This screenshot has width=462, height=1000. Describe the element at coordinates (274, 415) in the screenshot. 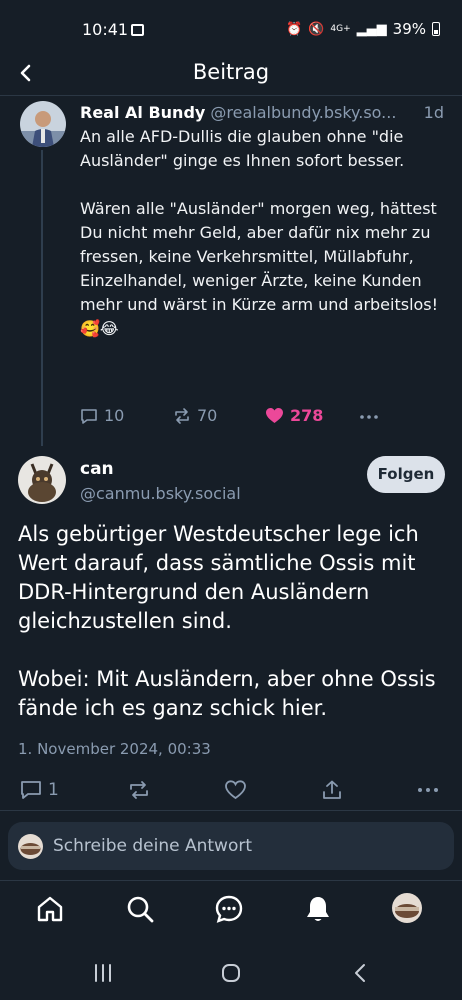

I see `heart-filled-icon` at that location.